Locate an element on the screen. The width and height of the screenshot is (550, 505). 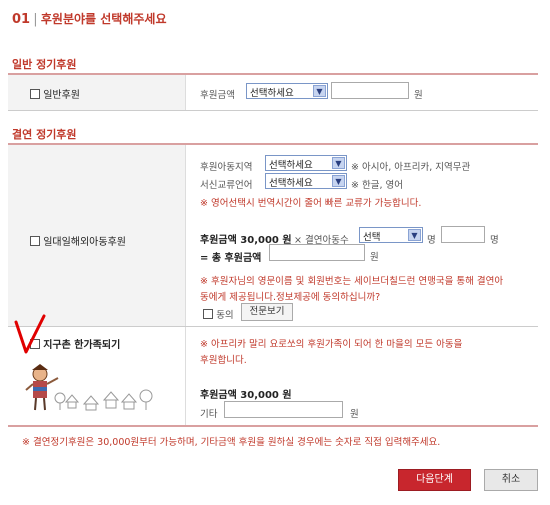
kinship-item: 일대일해외아동후원 is located at coordinates (78, 240).